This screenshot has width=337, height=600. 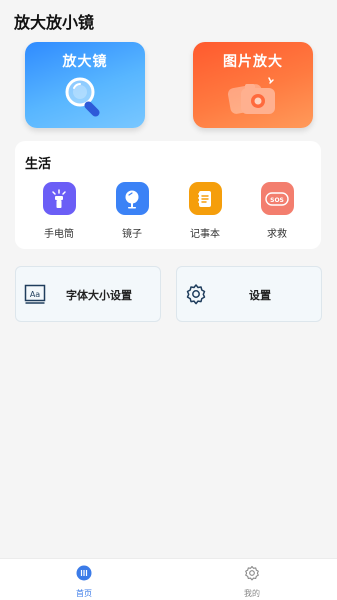 I want to click on flashlight-icon, so click(x=59, y=198).